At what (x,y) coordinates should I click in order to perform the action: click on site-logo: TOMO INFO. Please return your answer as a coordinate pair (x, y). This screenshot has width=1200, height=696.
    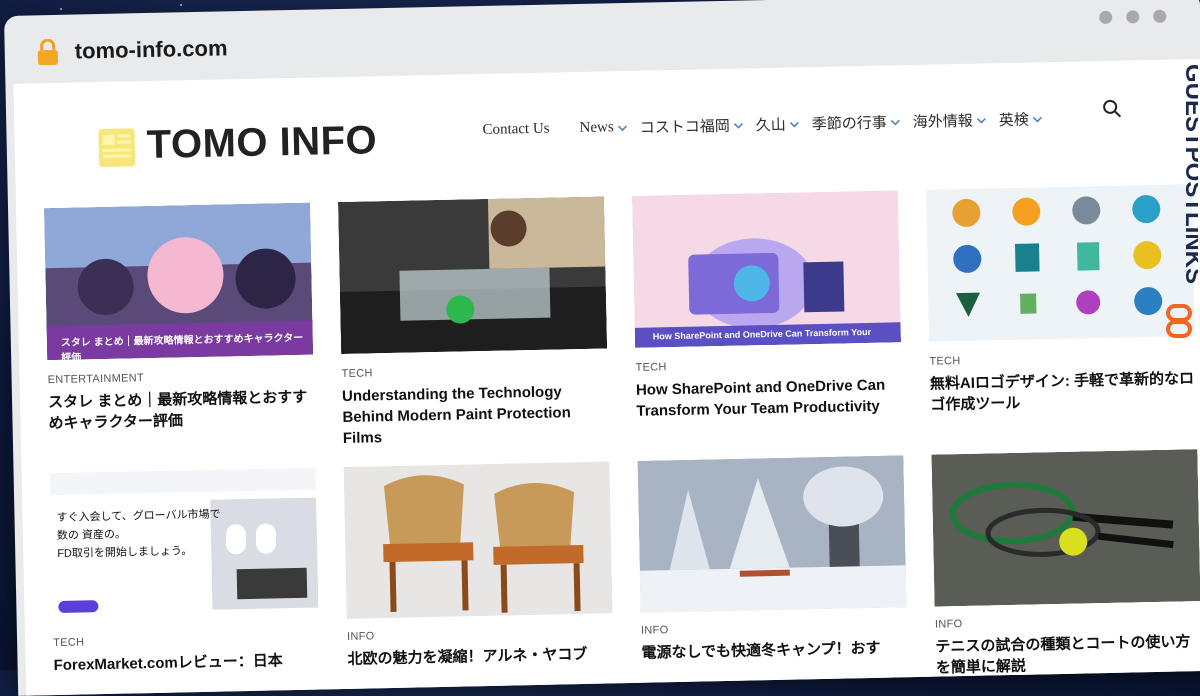
    Looking at the image, I should click on (236, 143).